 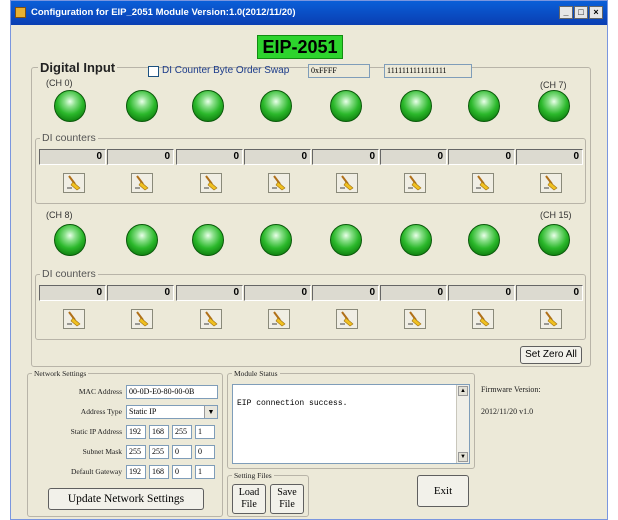 I want to click on maximize-button: □, so click(x=581, y=12).